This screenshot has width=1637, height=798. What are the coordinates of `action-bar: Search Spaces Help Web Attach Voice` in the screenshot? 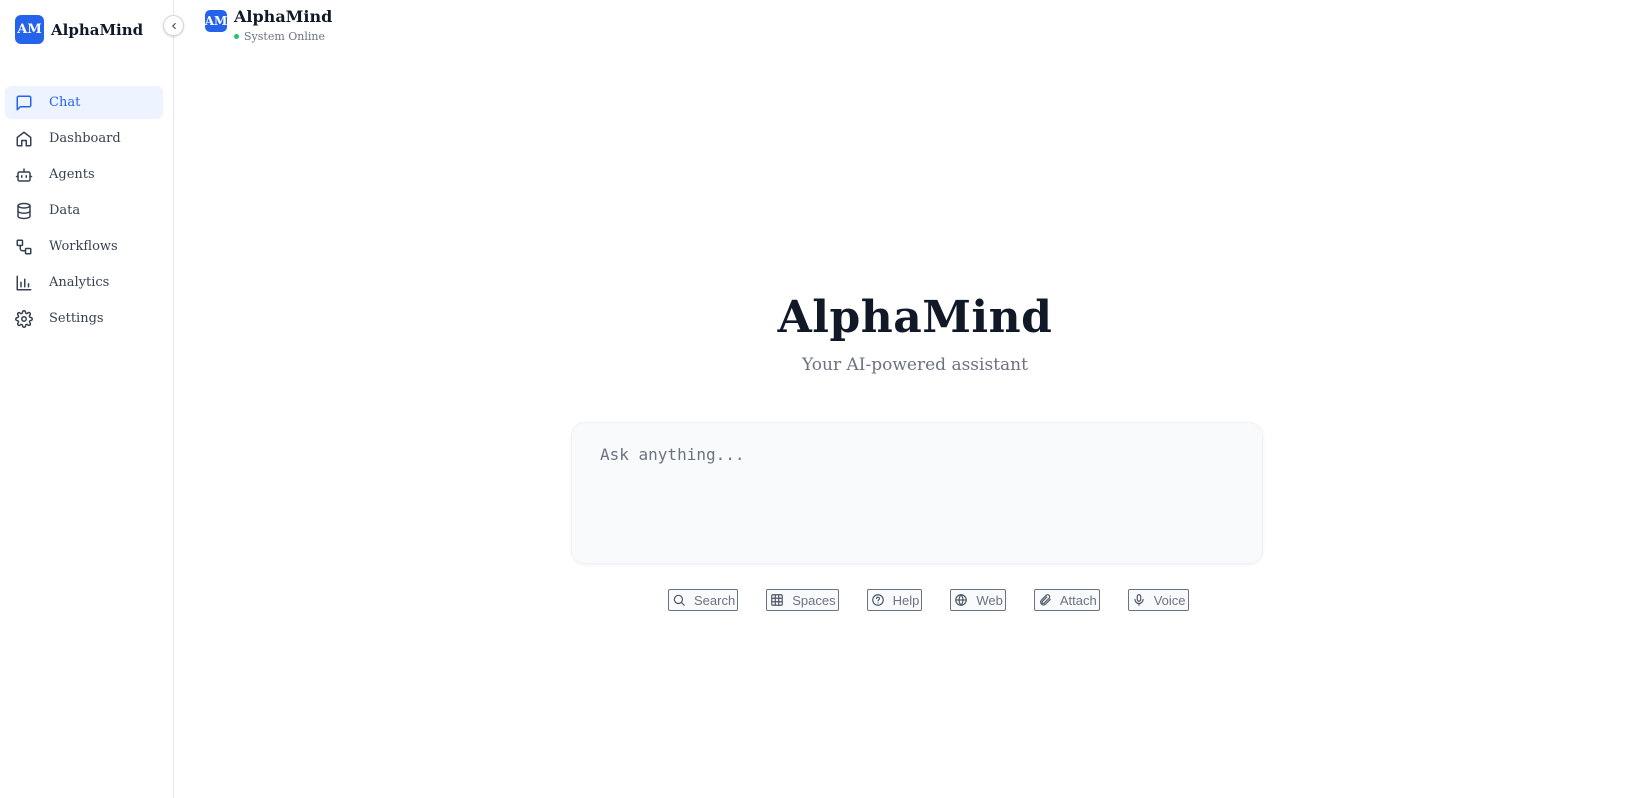 It's located at (942, 600).